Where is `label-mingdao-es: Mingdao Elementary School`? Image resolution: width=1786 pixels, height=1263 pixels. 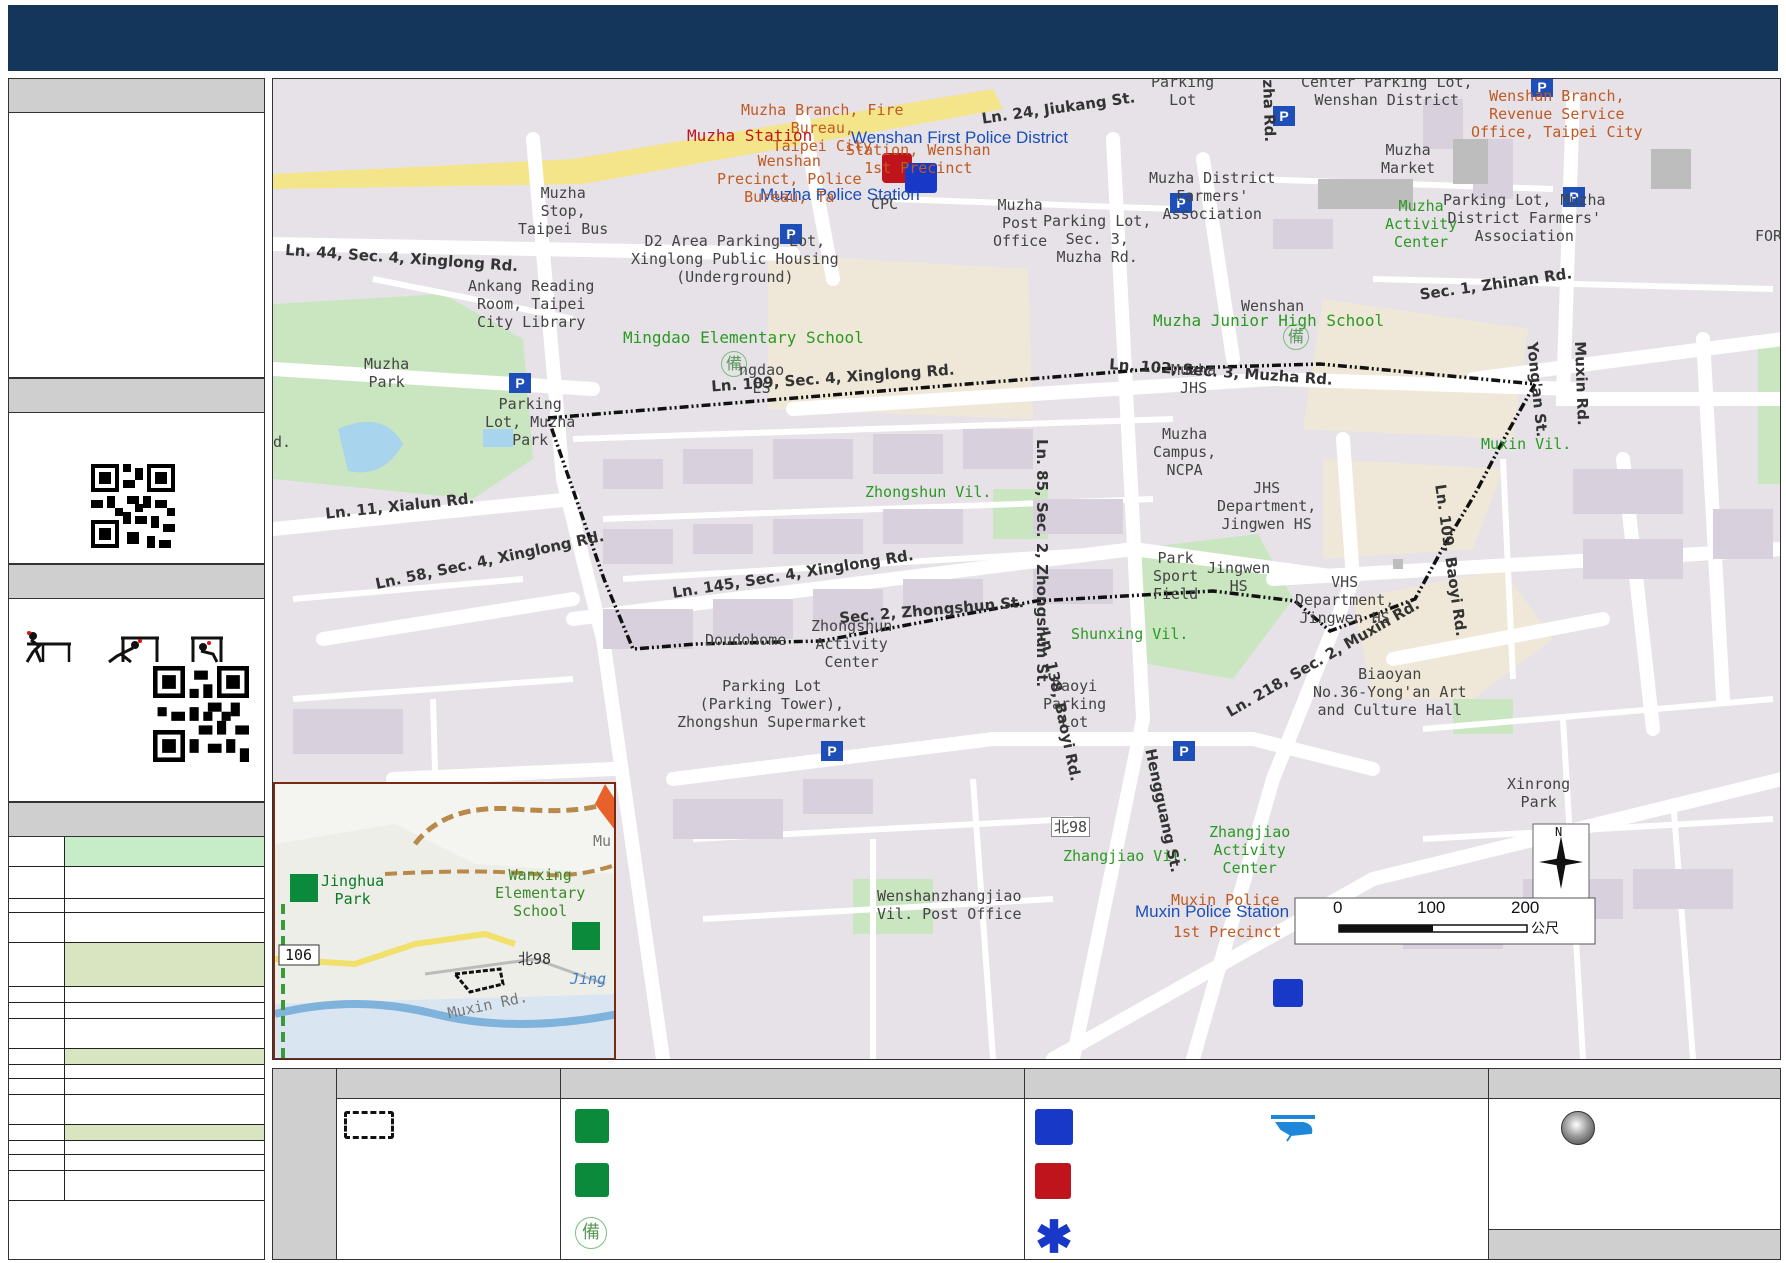 label-mingdao-es: Mingdao Elementary School is located at coordinates (743, 337).